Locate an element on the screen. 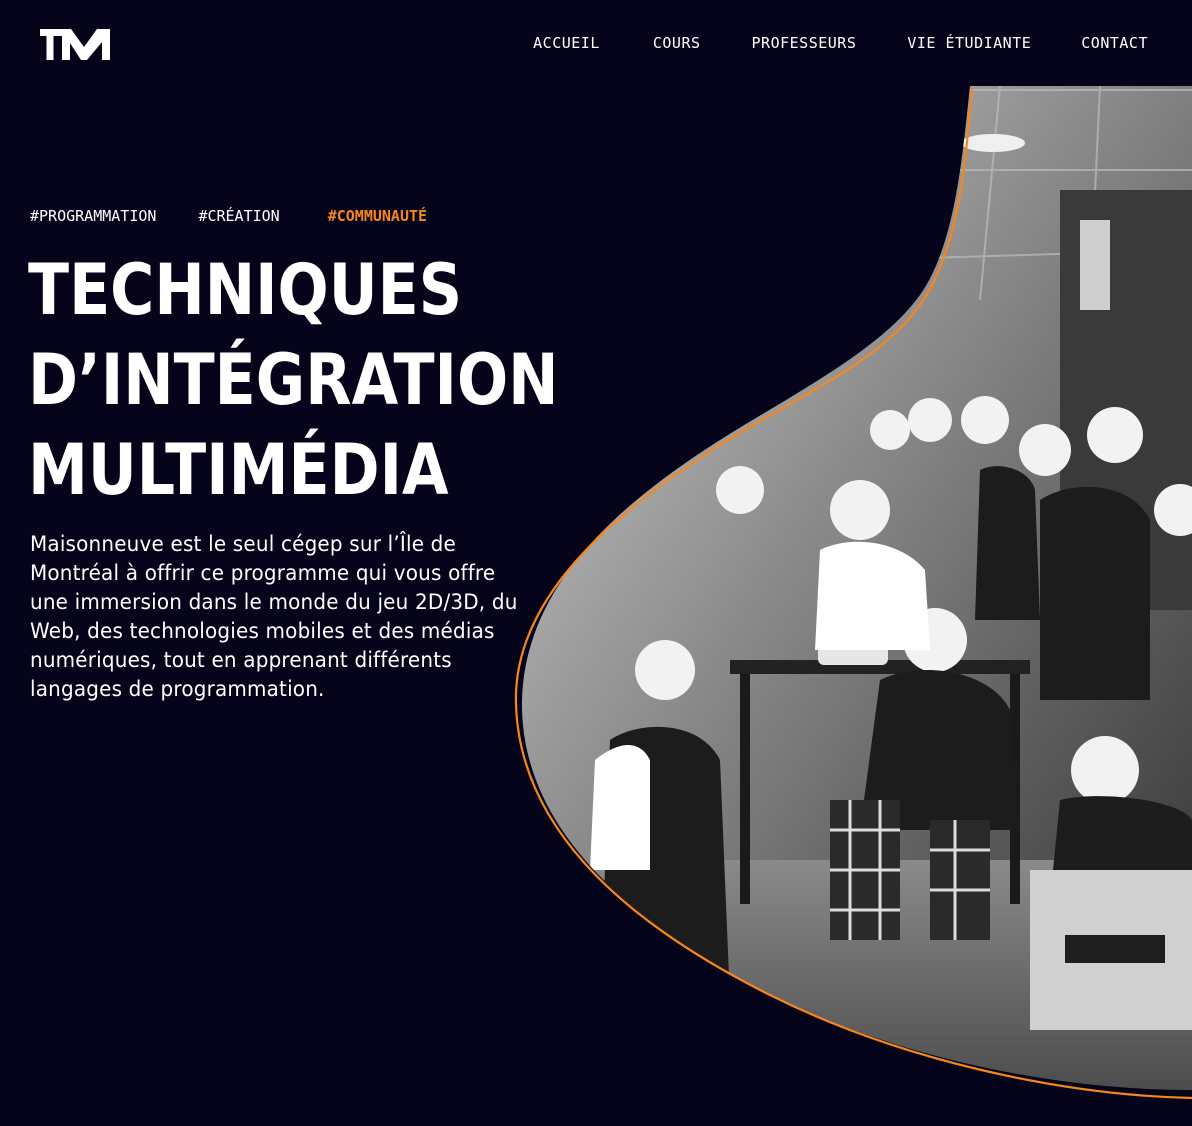 This screenshot has width=1192, height=1126. title-line-3: MULTIMÉDIA is located at coordinates (238, 470).